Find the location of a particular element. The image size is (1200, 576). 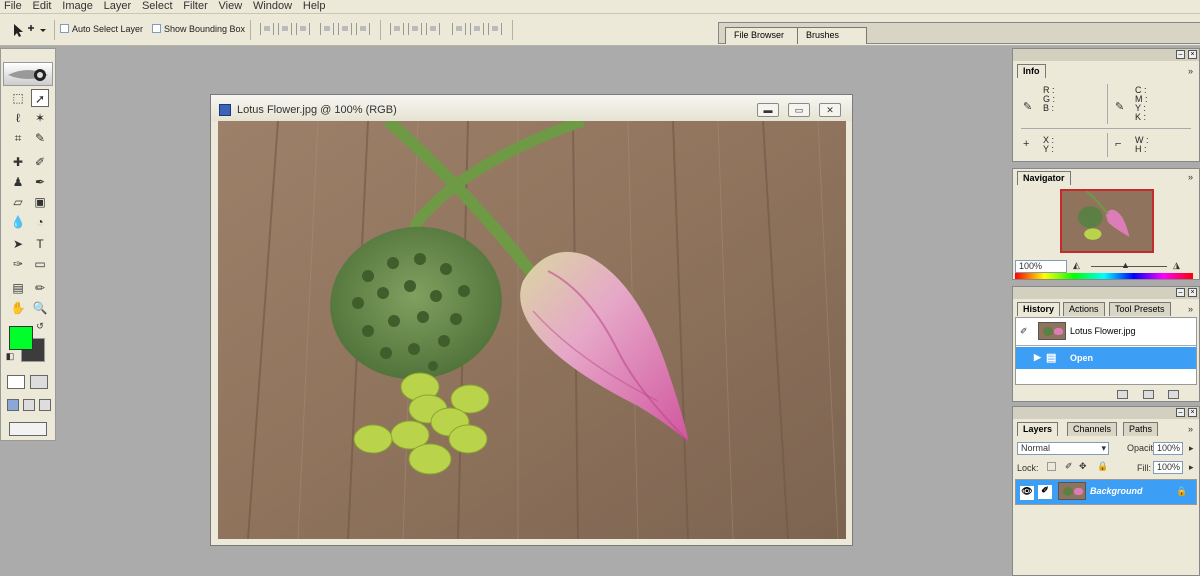

show-bbox-checkbox: Show Bounding Box is located at coordinates (198, 29).